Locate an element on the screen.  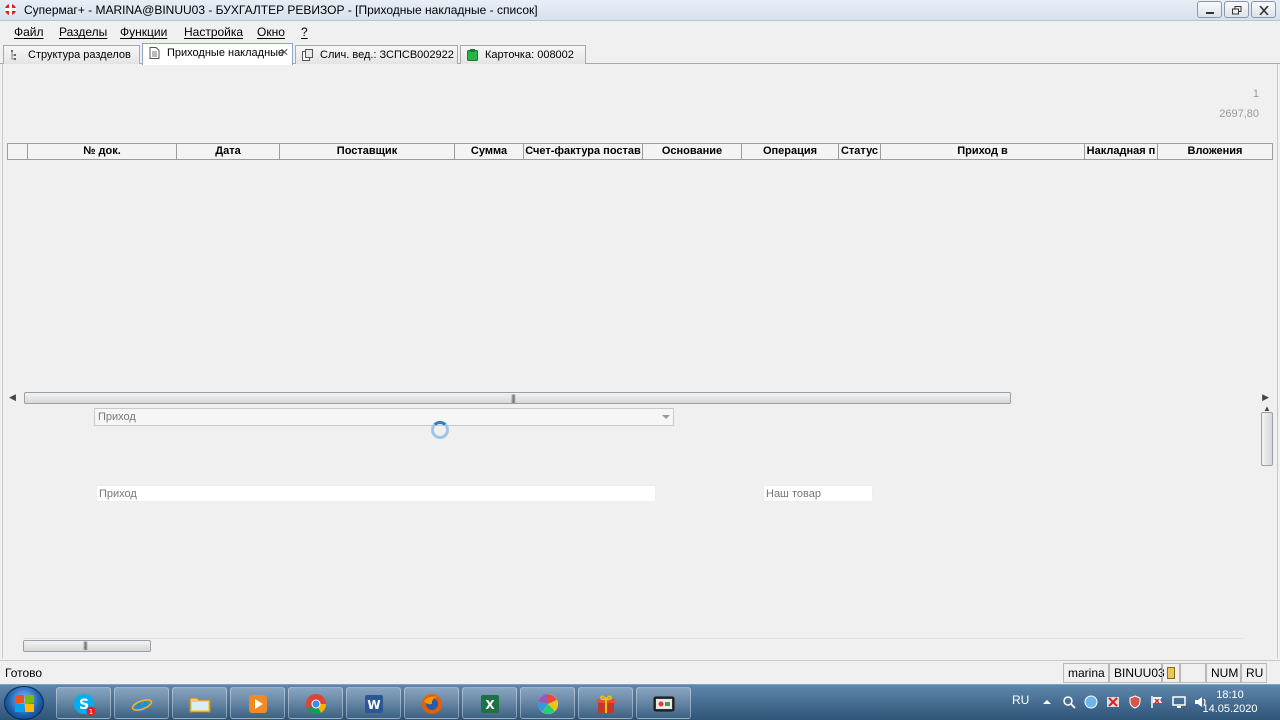
system-tray is located at coordinates (1128, 702).